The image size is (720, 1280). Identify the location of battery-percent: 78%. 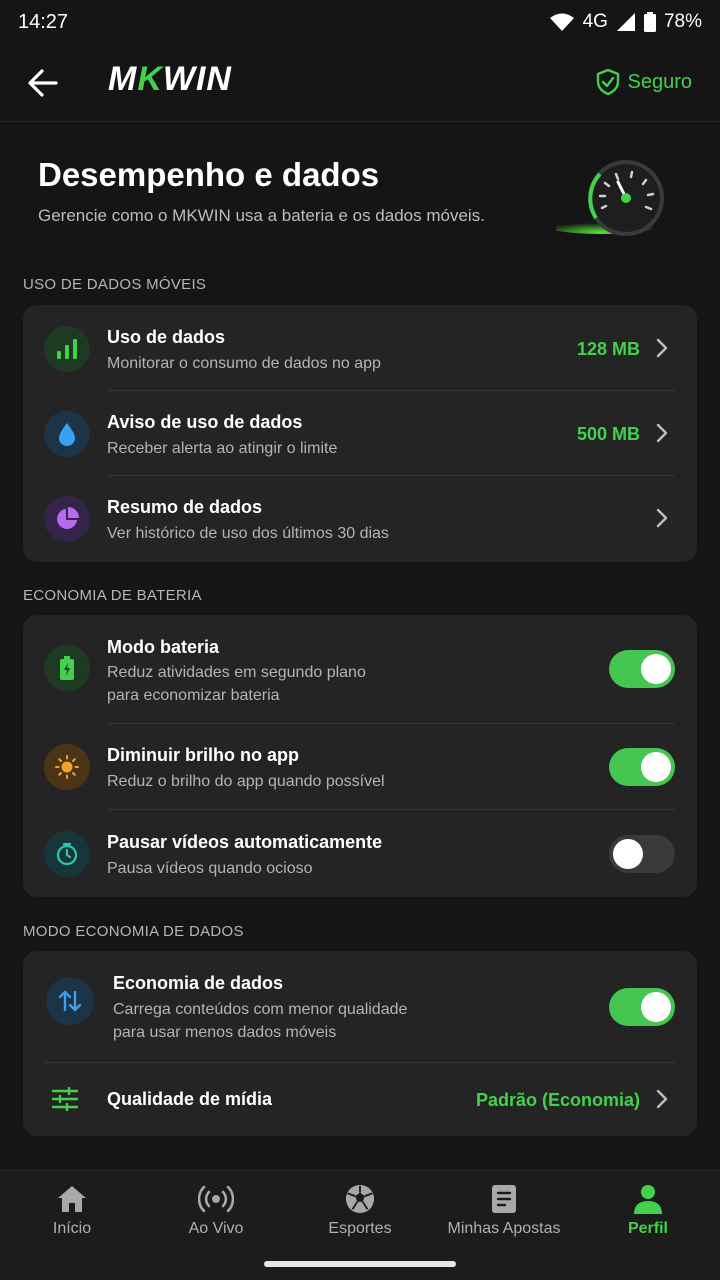
(682, 21).